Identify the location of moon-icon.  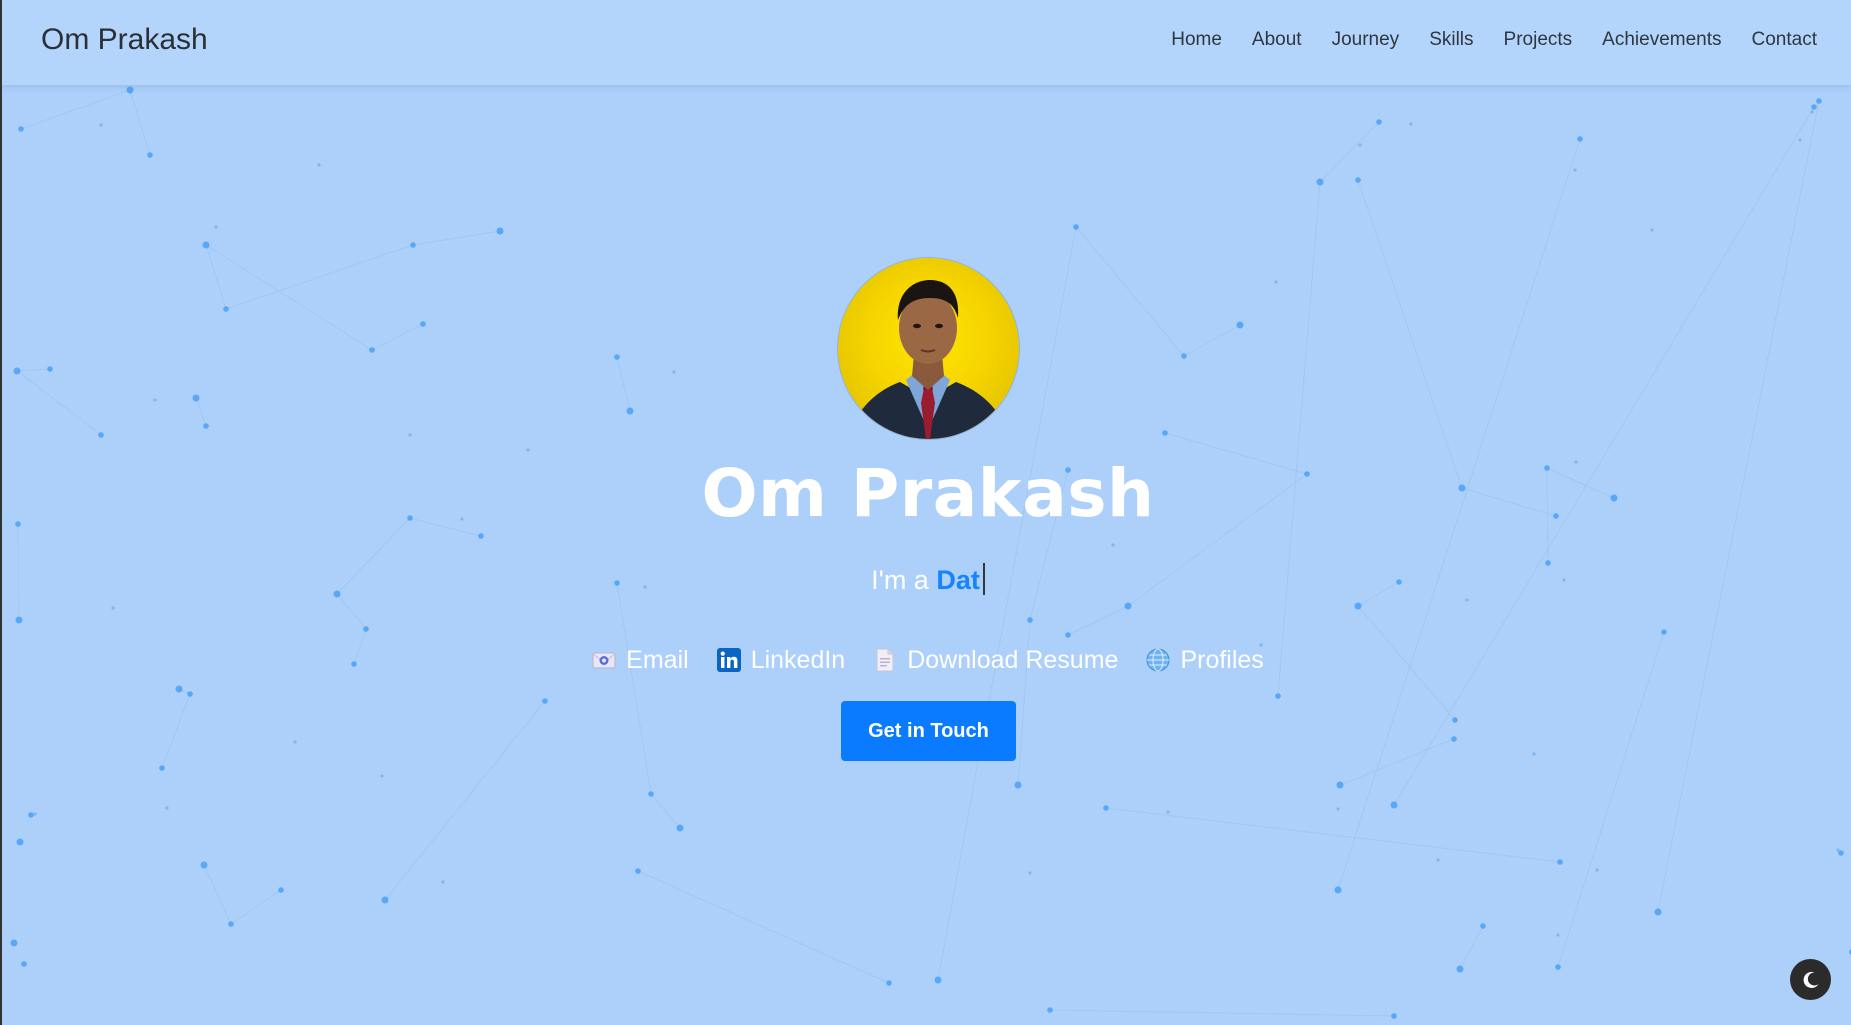
(1811, 980).